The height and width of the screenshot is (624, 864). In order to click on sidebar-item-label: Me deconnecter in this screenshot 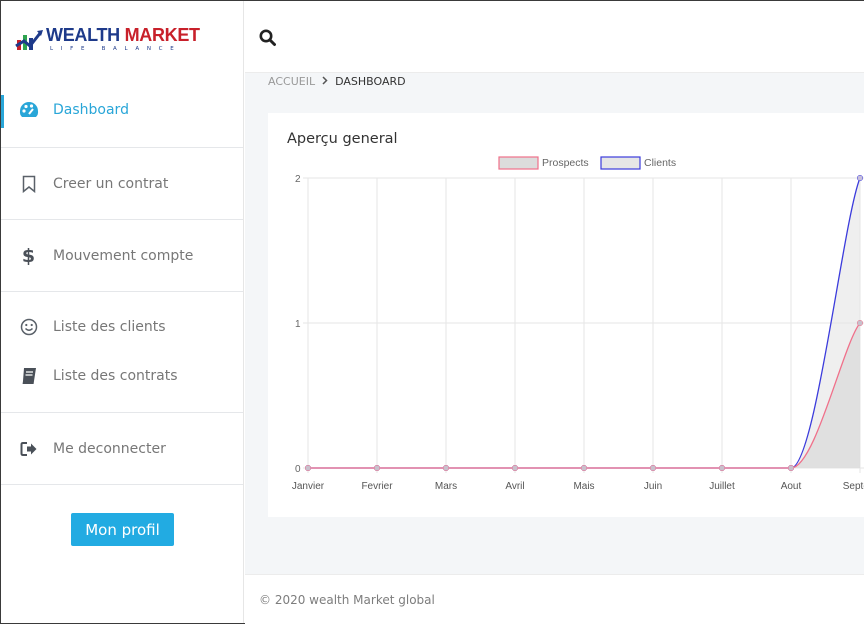, I will do `click(109, 448)`.